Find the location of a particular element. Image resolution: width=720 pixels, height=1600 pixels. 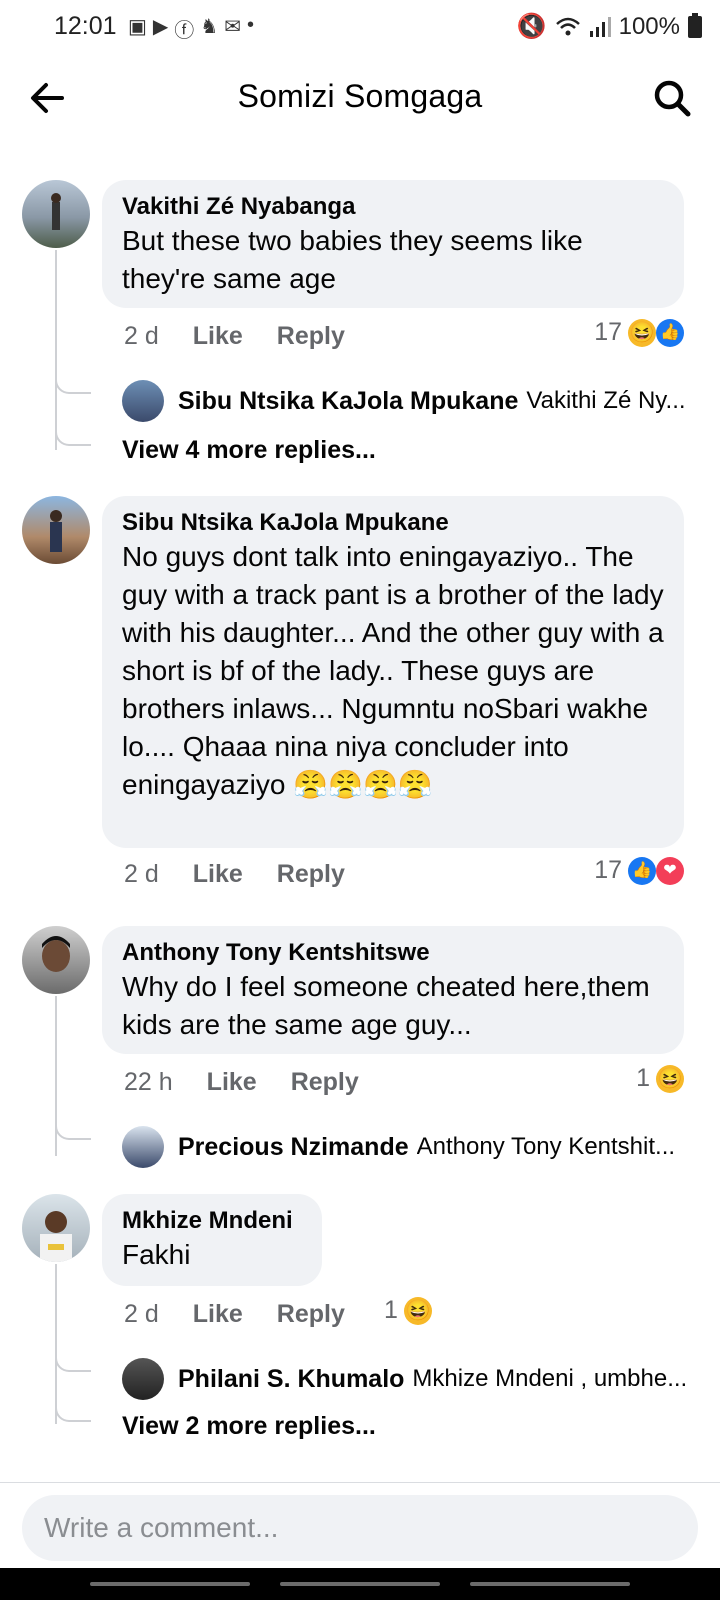

nav-recent-button is located at coordinates (170, 1584).